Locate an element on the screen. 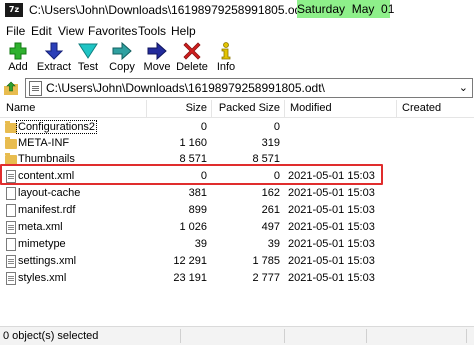 The height and width of the screenshot is (345, 474). column-modified: Modified is located at coordinates (311, 108).